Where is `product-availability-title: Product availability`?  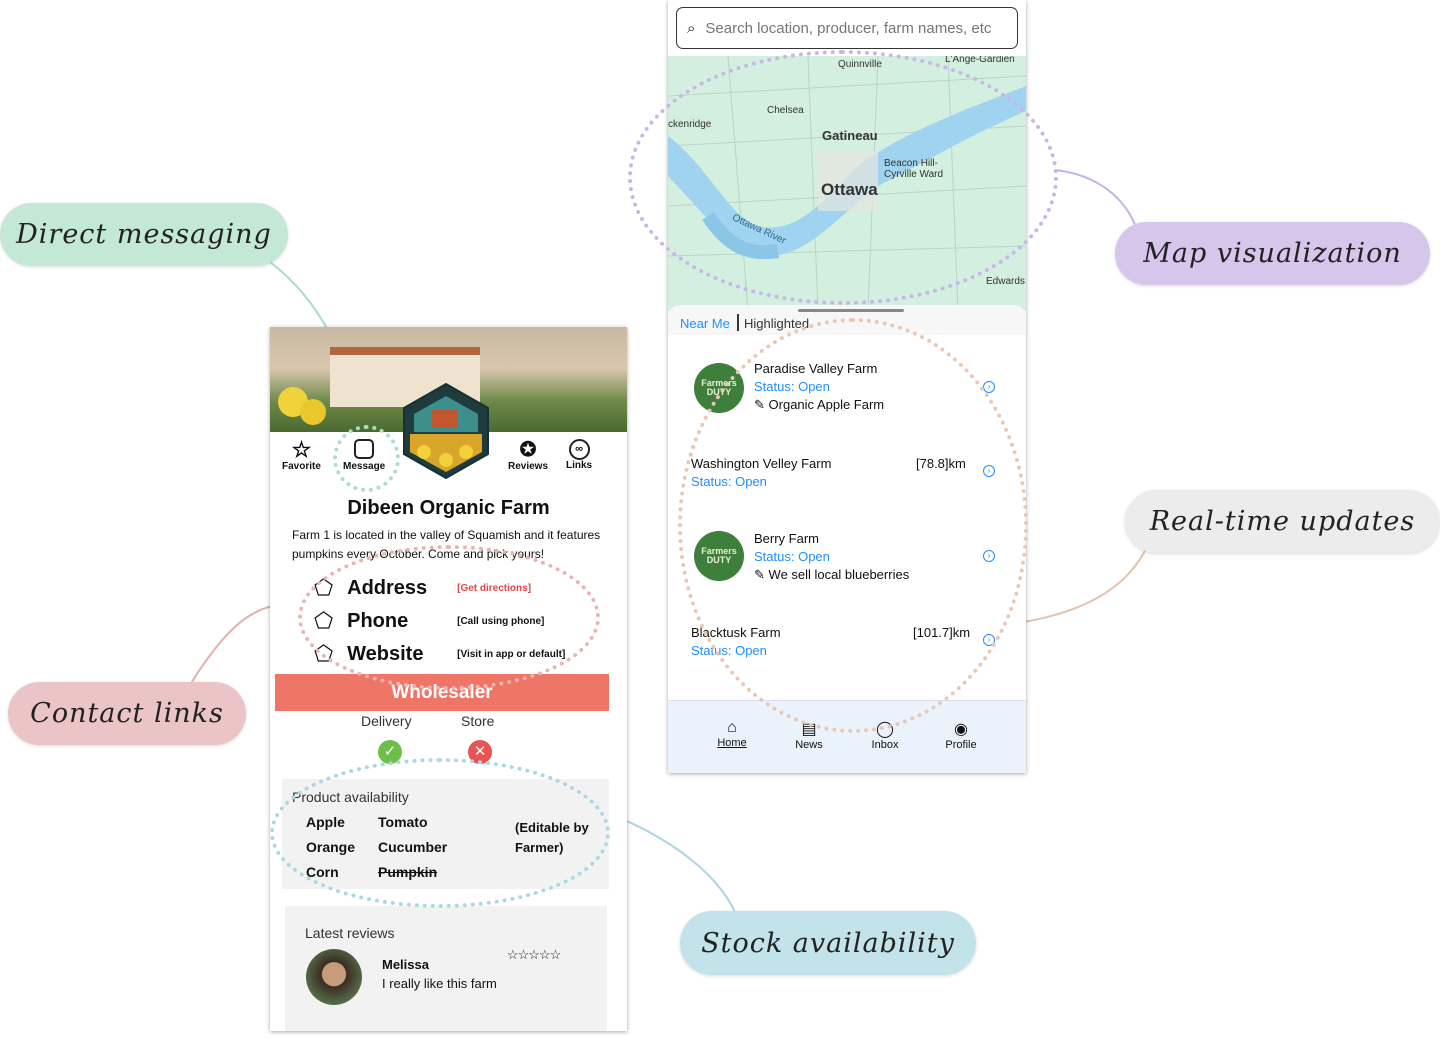
product-availability-title: Product availability is located at coordinates (350, 797).